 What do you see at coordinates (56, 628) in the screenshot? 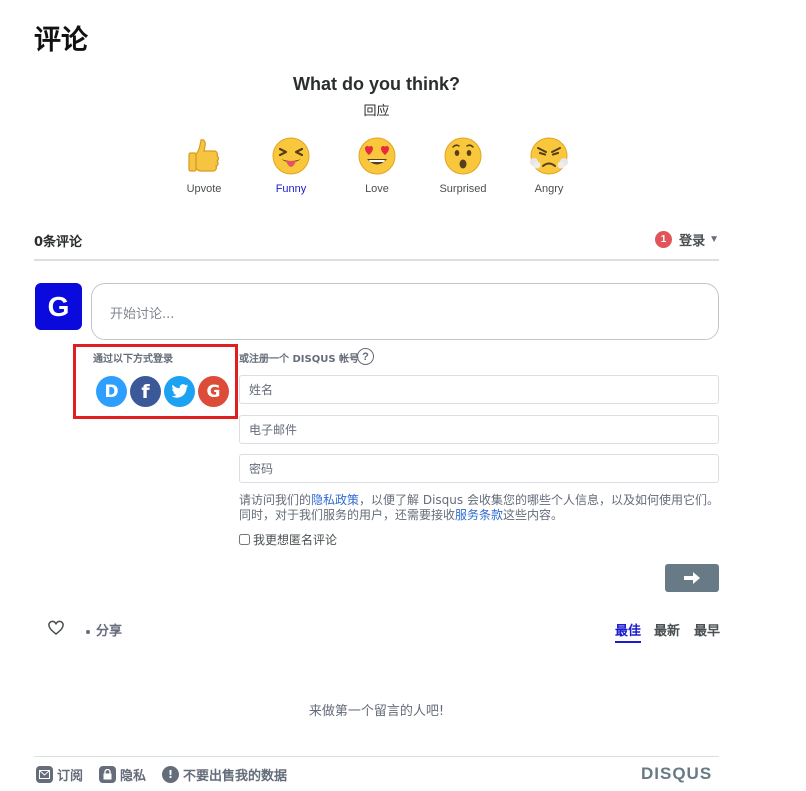
I see `heart-icon` at bounding box center [56, 628].